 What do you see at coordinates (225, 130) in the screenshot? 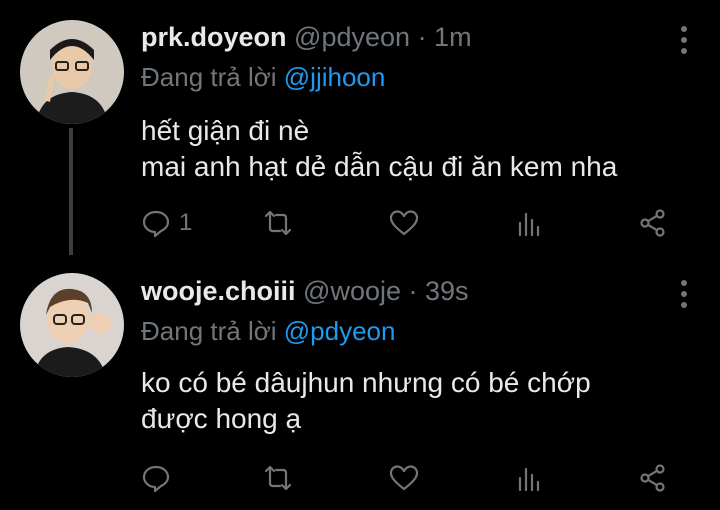
I see `tweet-text-line: hết giận đi nè` at bounding box center [225, 130].